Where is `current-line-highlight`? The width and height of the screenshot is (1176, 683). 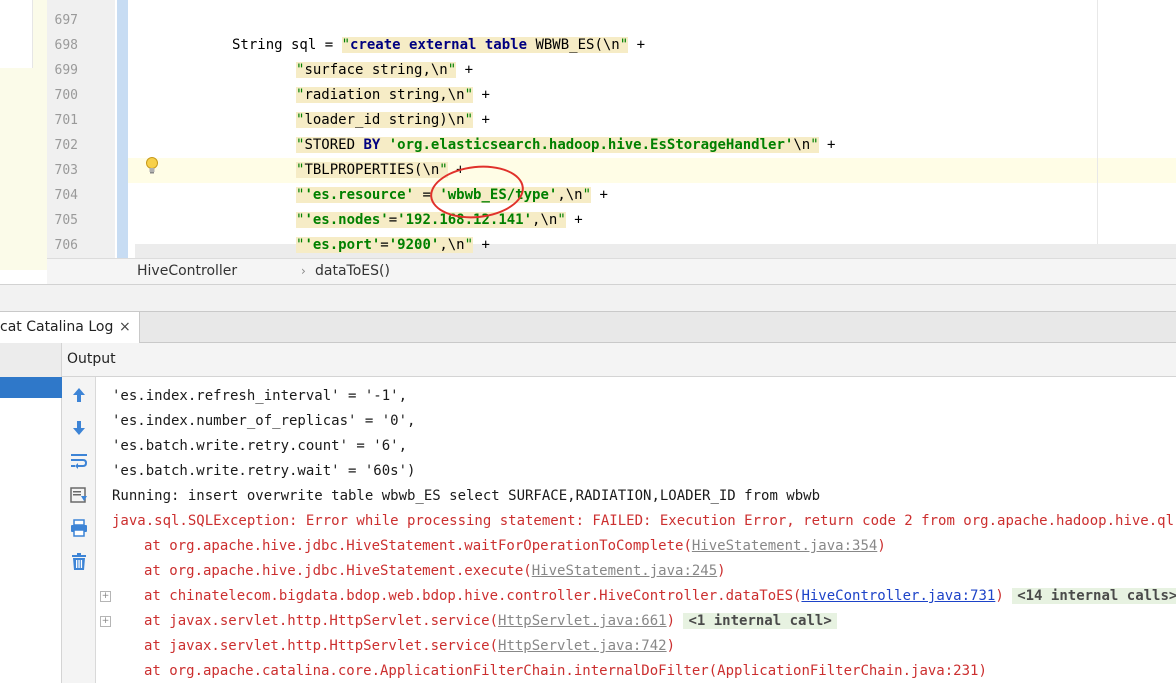 current-line-highlight is located at coordinates (652, 170).